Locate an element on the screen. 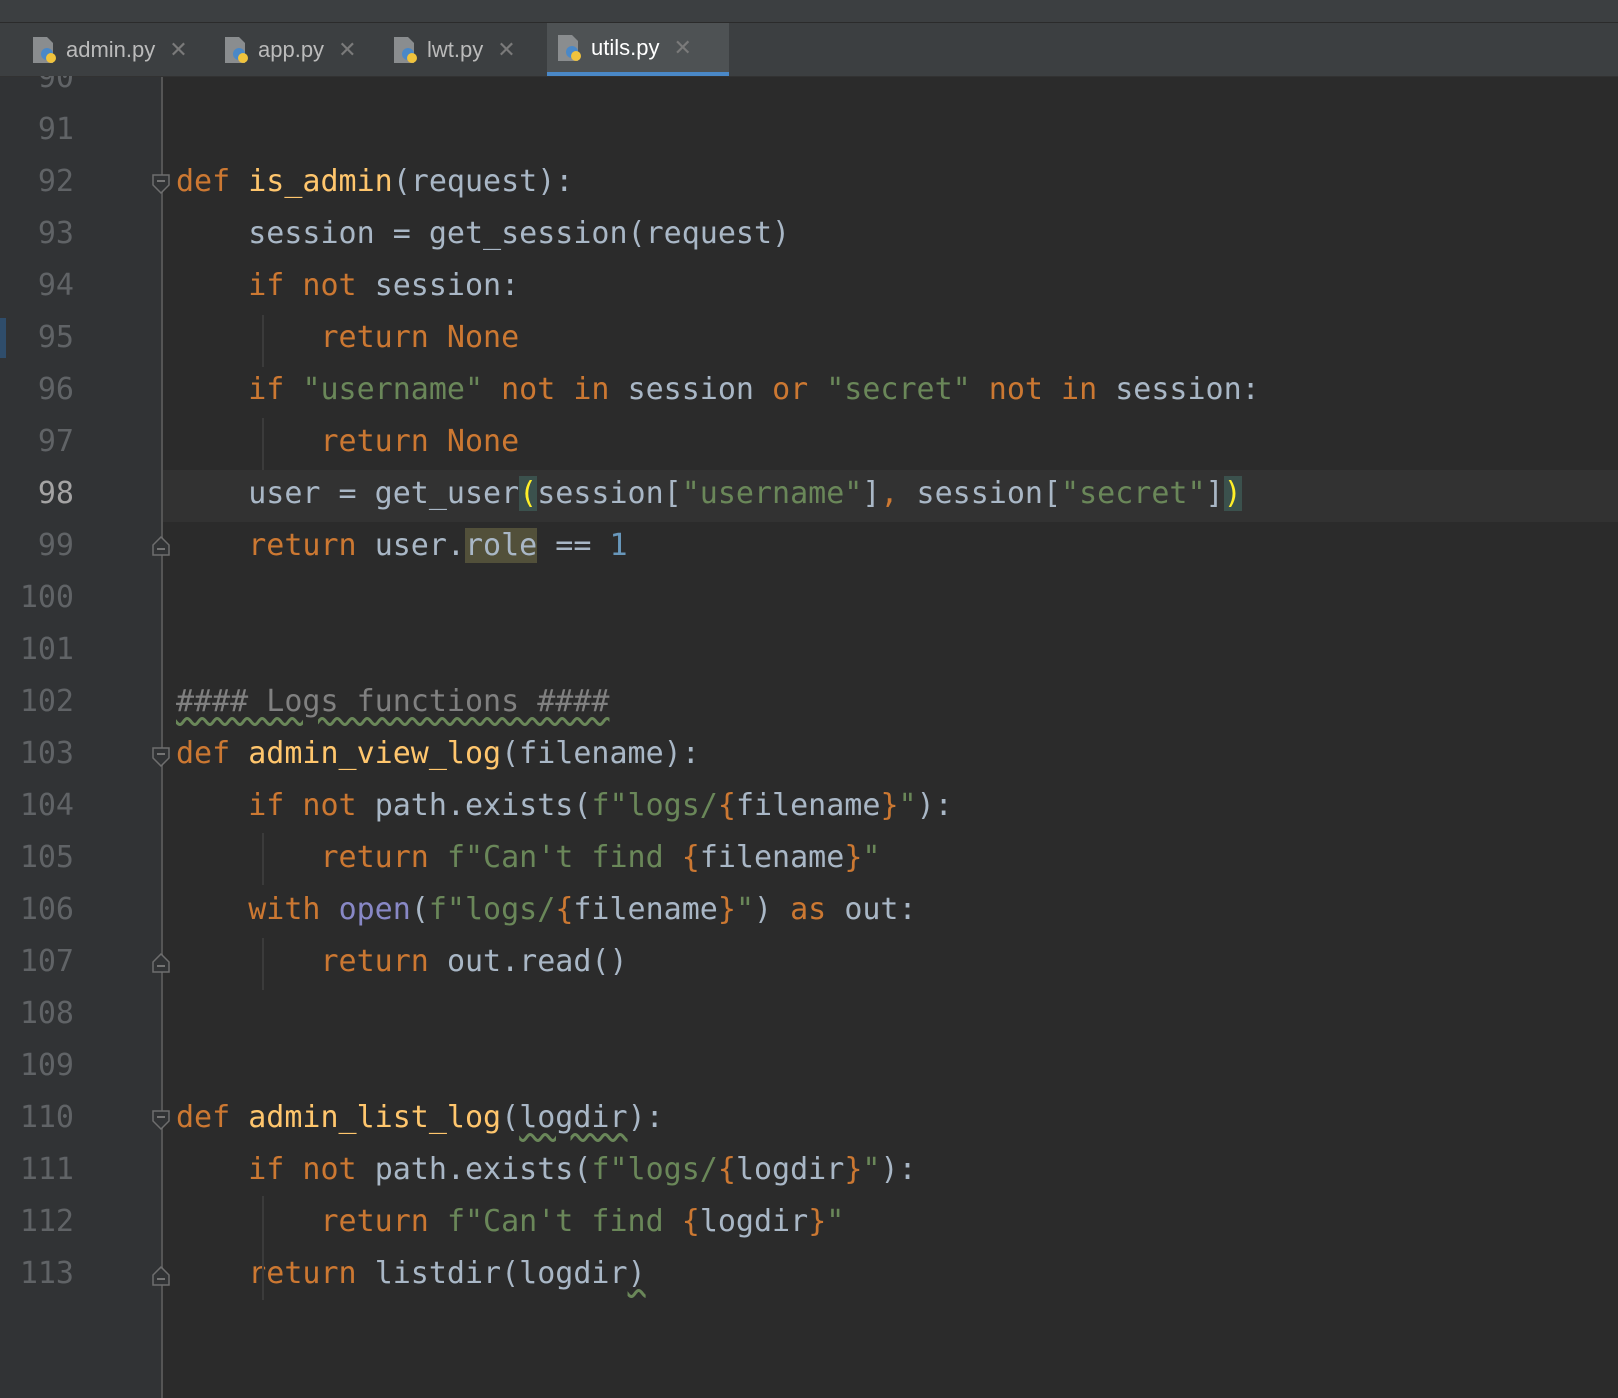 The height and width of the screenshot is (1398, 1618). code-token: path.exists( is located at coordinates (483, 805).